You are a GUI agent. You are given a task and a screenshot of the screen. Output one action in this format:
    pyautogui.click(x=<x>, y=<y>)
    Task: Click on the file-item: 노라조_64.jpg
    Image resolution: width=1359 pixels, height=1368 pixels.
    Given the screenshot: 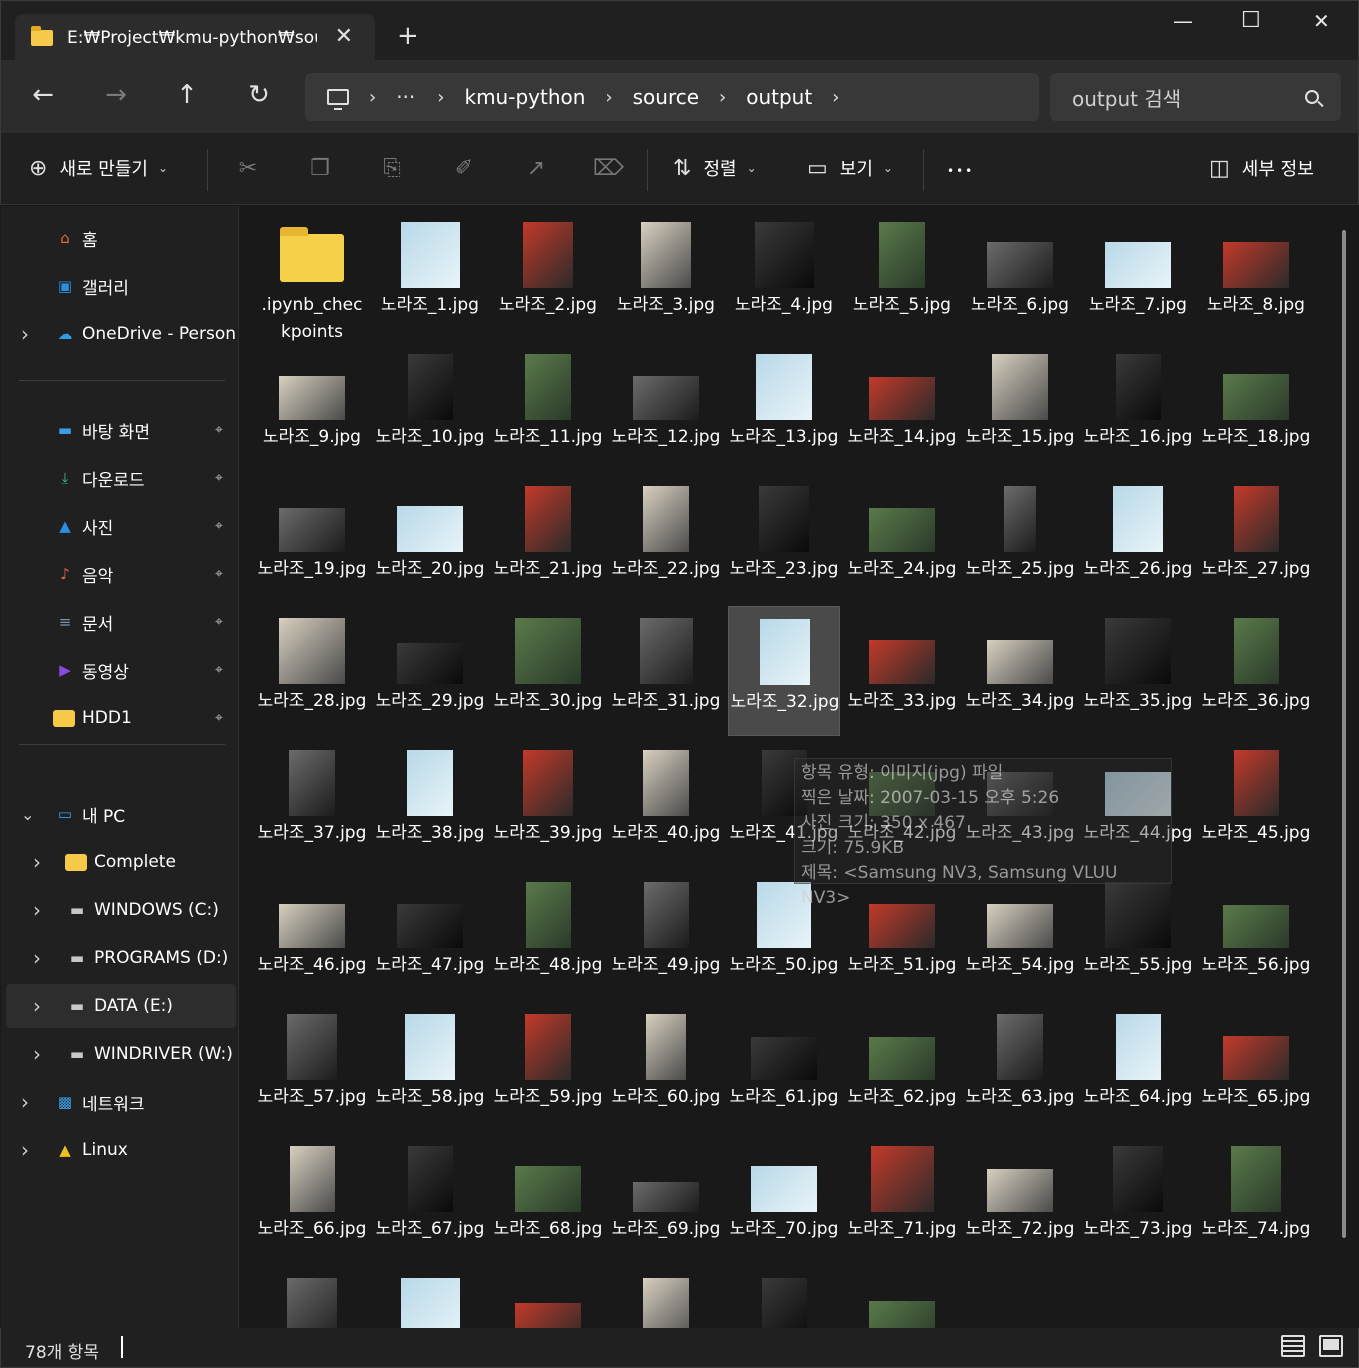 What is the action you would take?
    pyautogui.click(x=1138, y=1067)
    